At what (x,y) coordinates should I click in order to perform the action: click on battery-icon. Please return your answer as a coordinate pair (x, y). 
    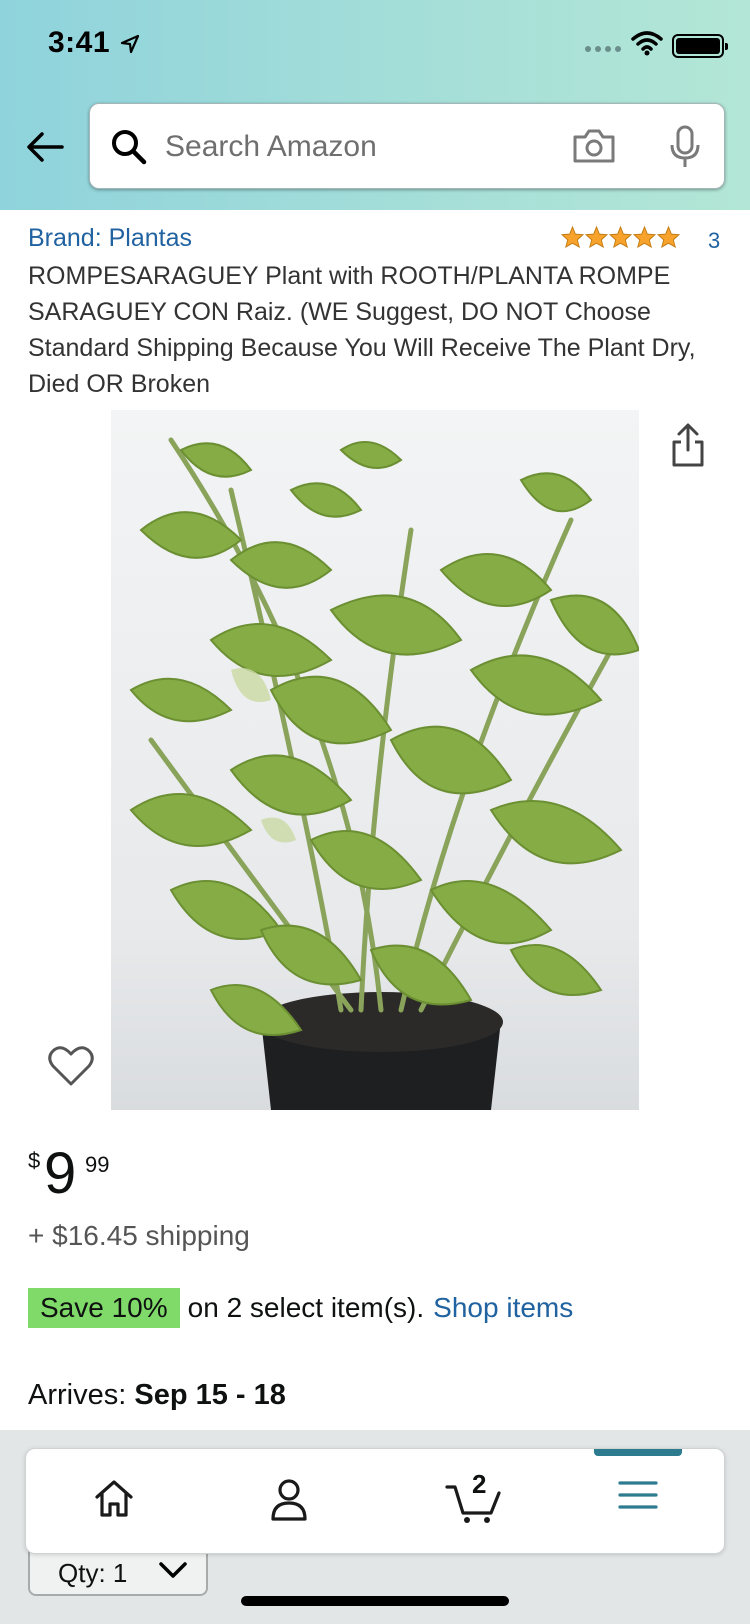
    Looking at the image, I should click on (700, 46).